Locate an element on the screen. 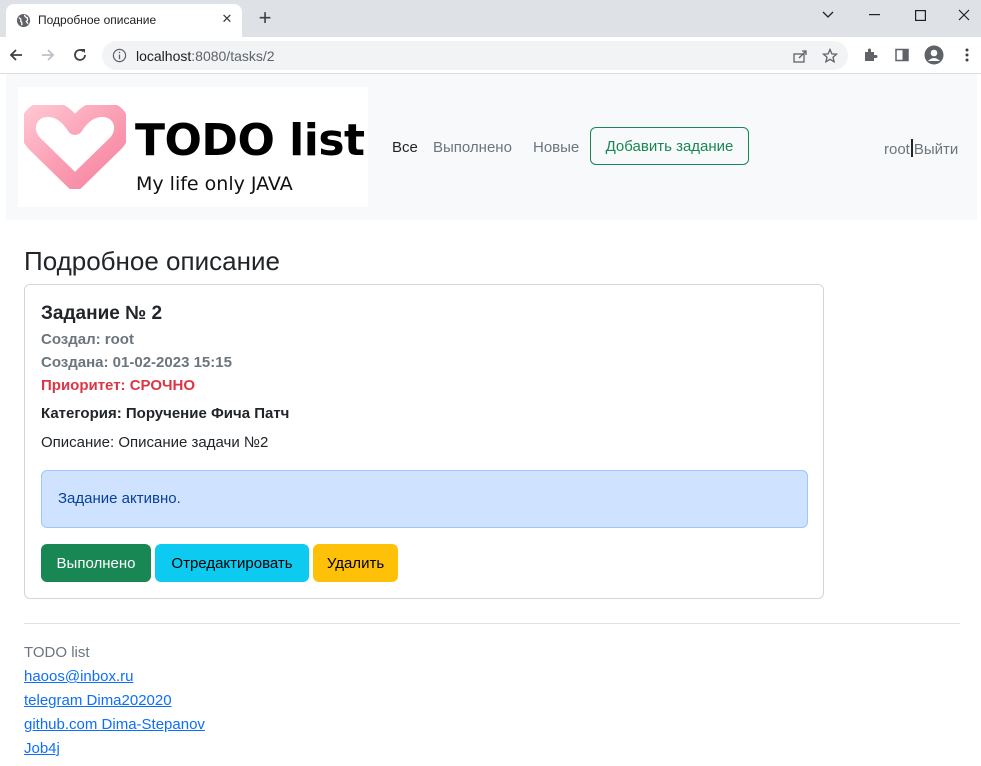  bookmark-star-icon is located at coordinates (830, 56).